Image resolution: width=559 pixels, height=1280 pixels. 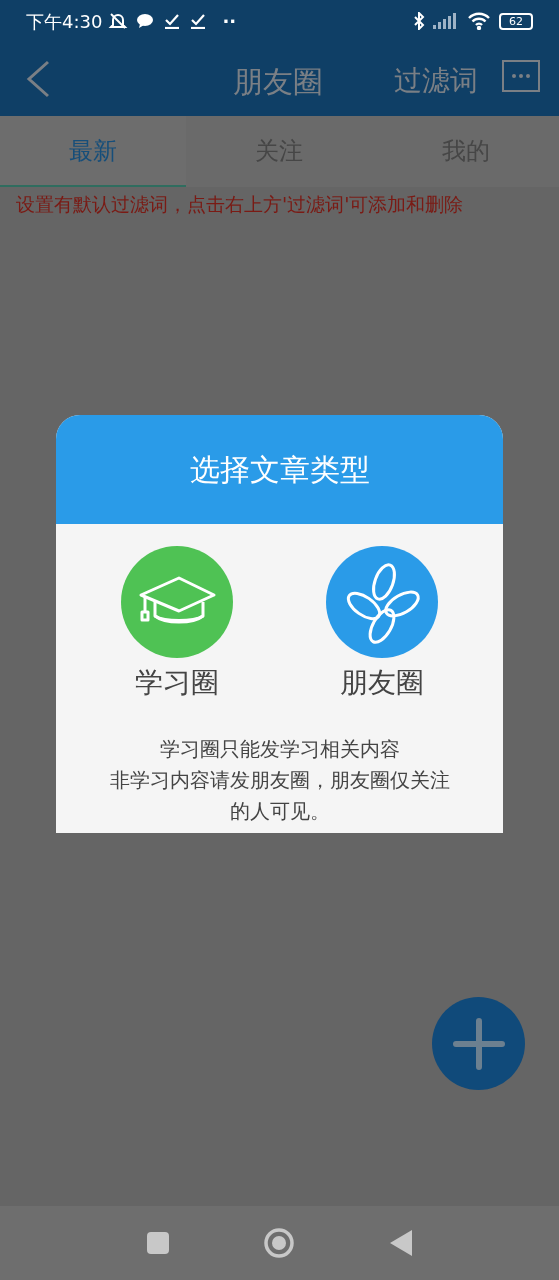 What do you see at coordinates (240, 204) in the screenshot?
I see `filter-notice: 设置有默认过滤词，点击右上方'过滤词'可添加和删除` at bounding box center [240, 204].